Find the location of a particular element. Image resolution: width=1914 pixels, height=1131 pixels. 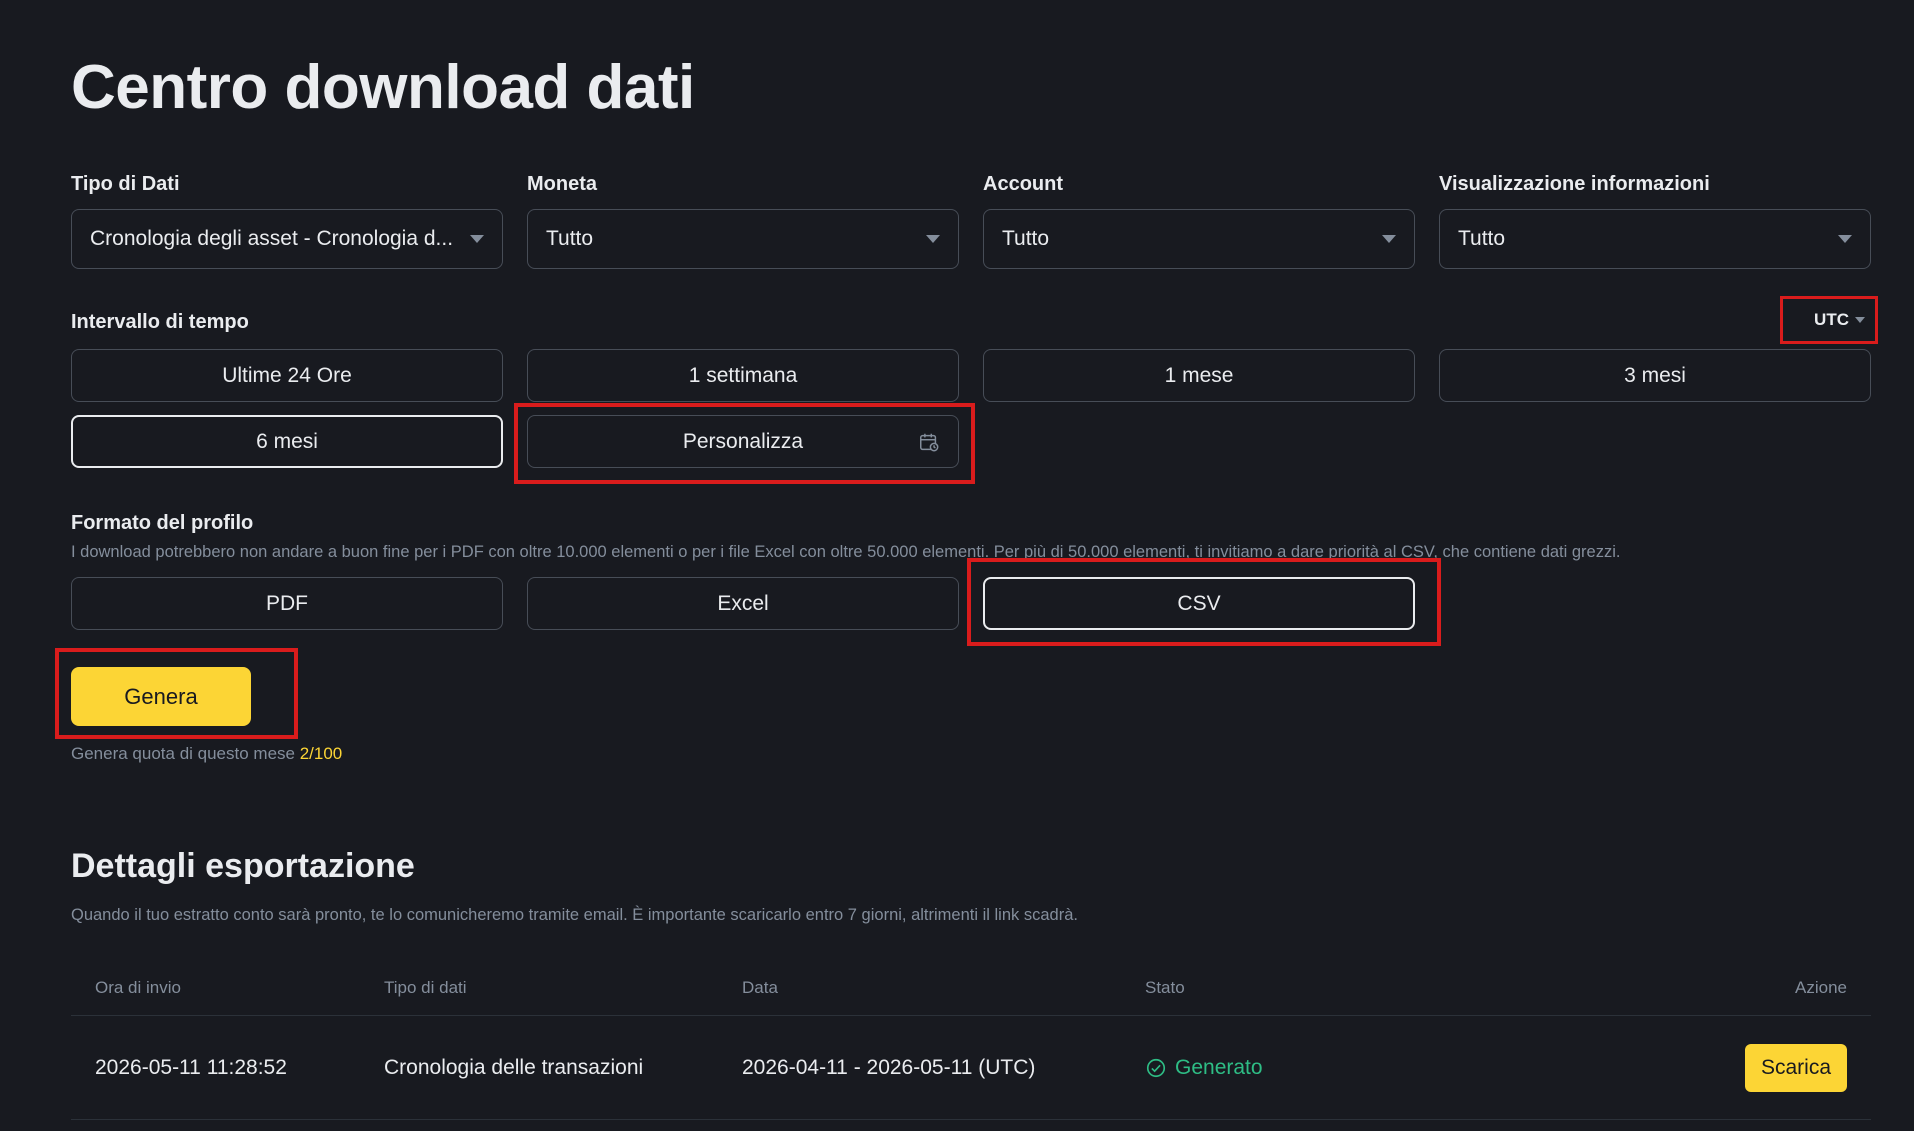

filter-label: Moneta is located at coordinates (562, 184).